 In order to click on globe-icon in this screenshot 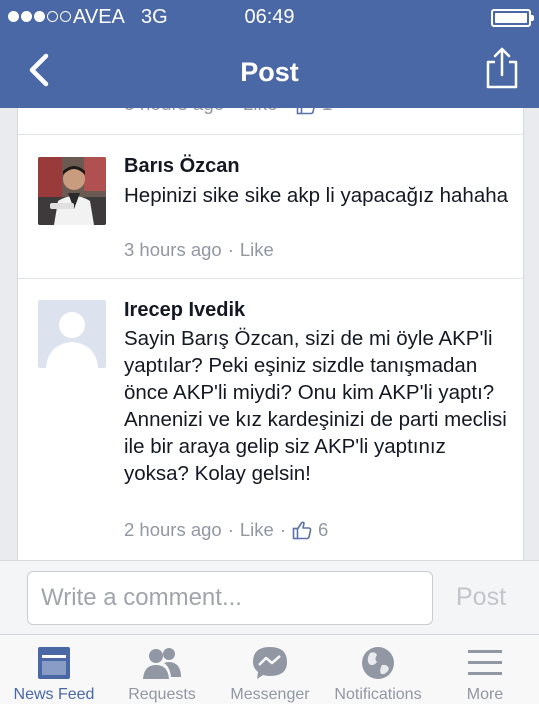, I will do `click(378, 663)`.